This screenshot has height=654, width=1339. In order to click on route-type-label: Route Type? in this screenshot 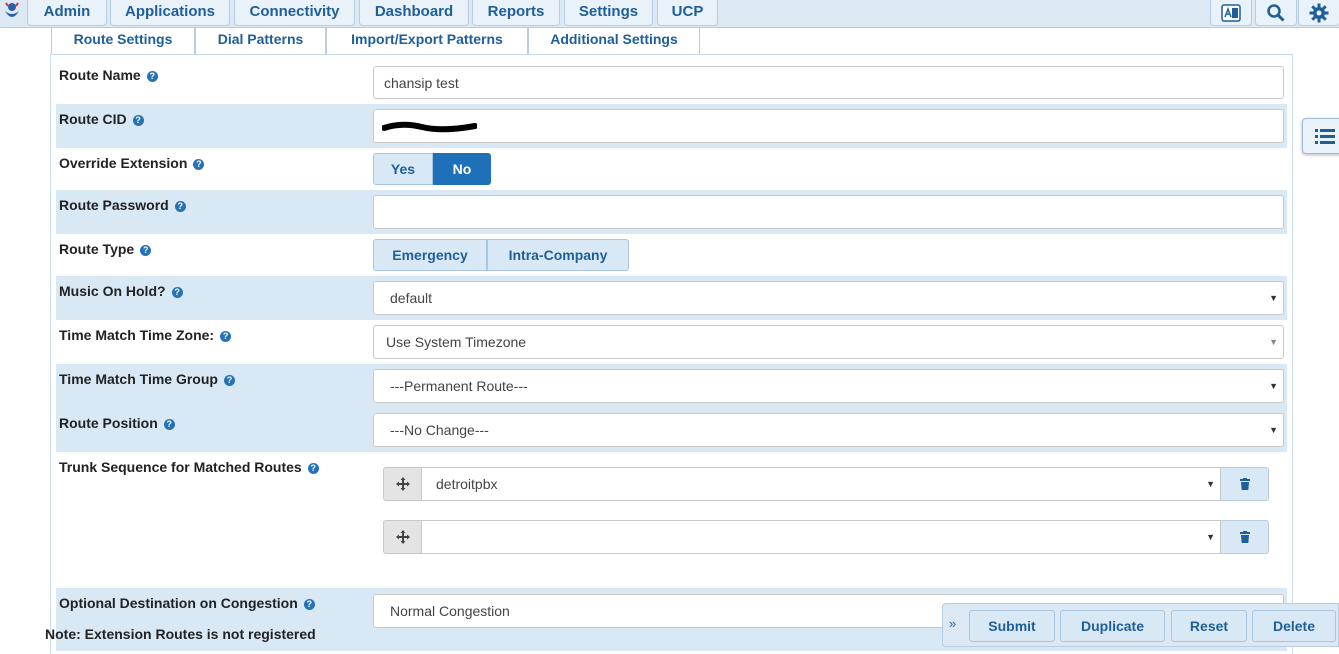, I will do `click(105, 249)`.